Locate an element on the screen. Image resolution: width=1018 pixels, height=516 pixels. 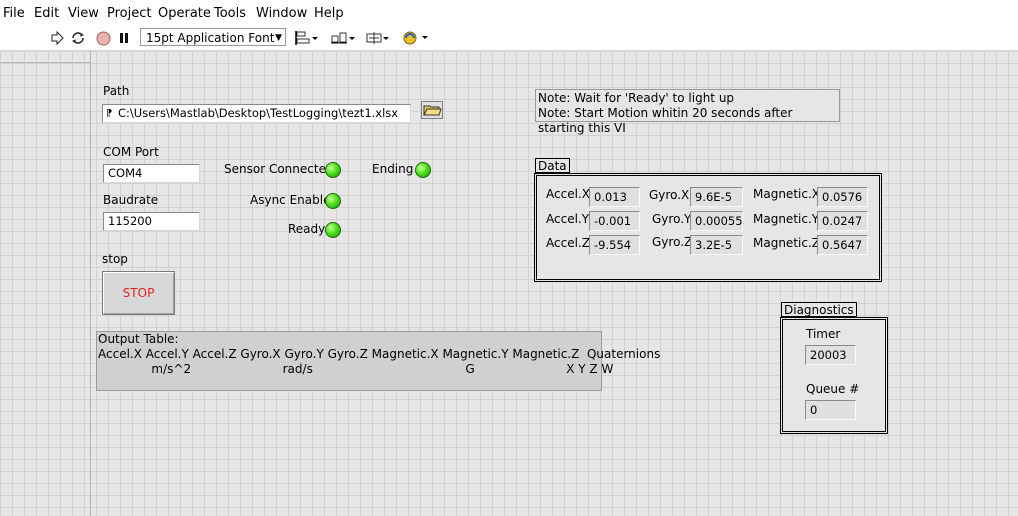
gyro-x-label: Gyro.X is located at coordinates (669, 195).